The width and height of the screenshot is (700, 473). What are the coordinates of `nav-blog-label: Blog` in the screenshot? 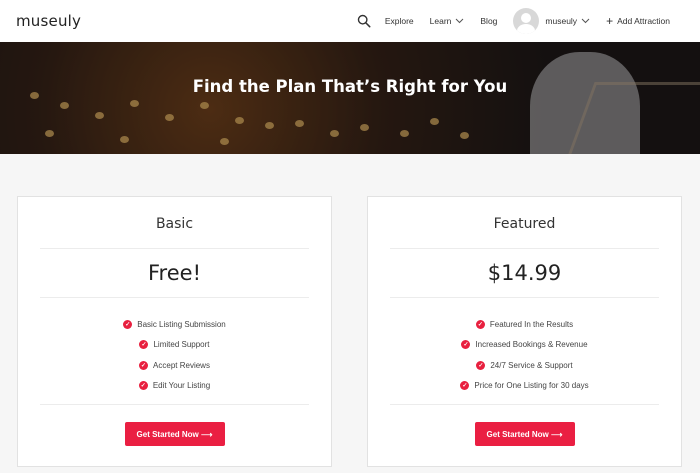 It's located at (489, 21).